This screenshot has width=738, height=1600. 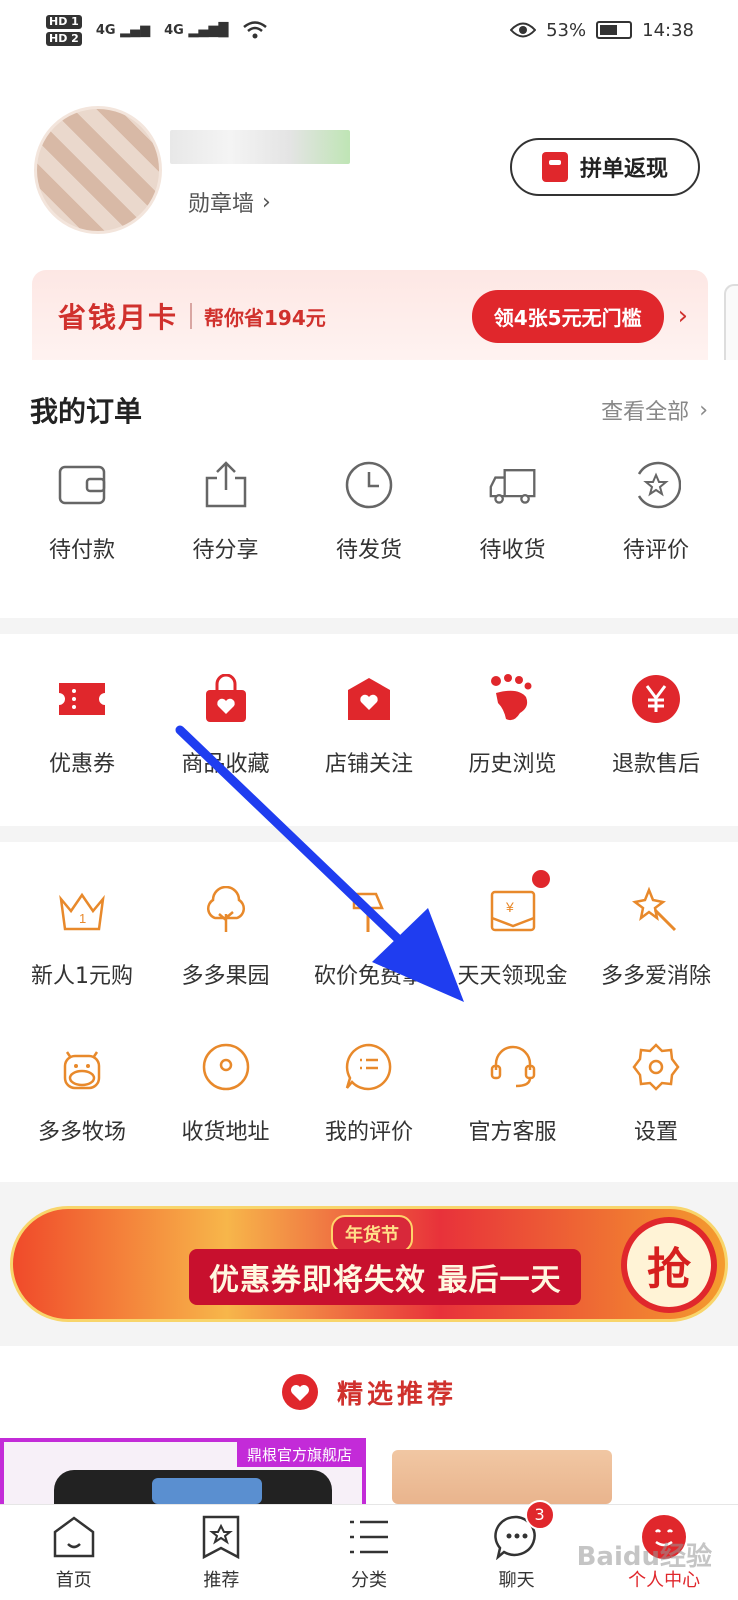 What do you see at coordinates (226, 1094) in the screenshot?
I see `shipping-address-entry: 收货地址` at bounding box center [226, 1094].